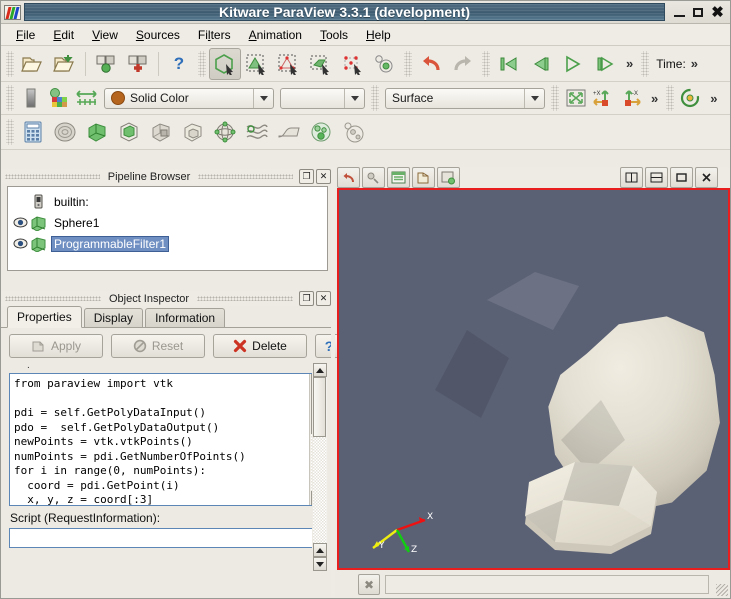  What do you see at coordinates (10, 132) in the screenshot?
I see `filters-toolbar-grip` at bounding box center [10, 132].